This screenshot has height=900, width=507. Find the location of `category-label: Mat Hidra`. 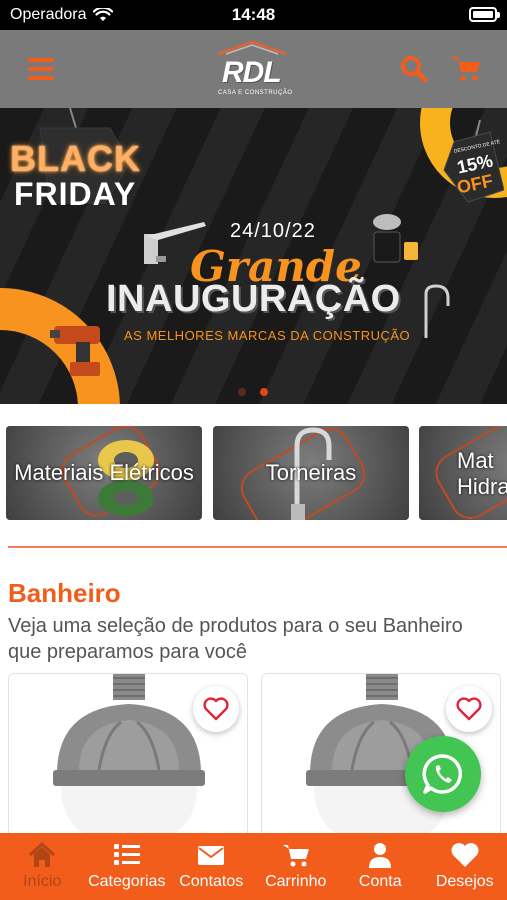

category-label: Mat Hidra is located at coordinates (482, 474).